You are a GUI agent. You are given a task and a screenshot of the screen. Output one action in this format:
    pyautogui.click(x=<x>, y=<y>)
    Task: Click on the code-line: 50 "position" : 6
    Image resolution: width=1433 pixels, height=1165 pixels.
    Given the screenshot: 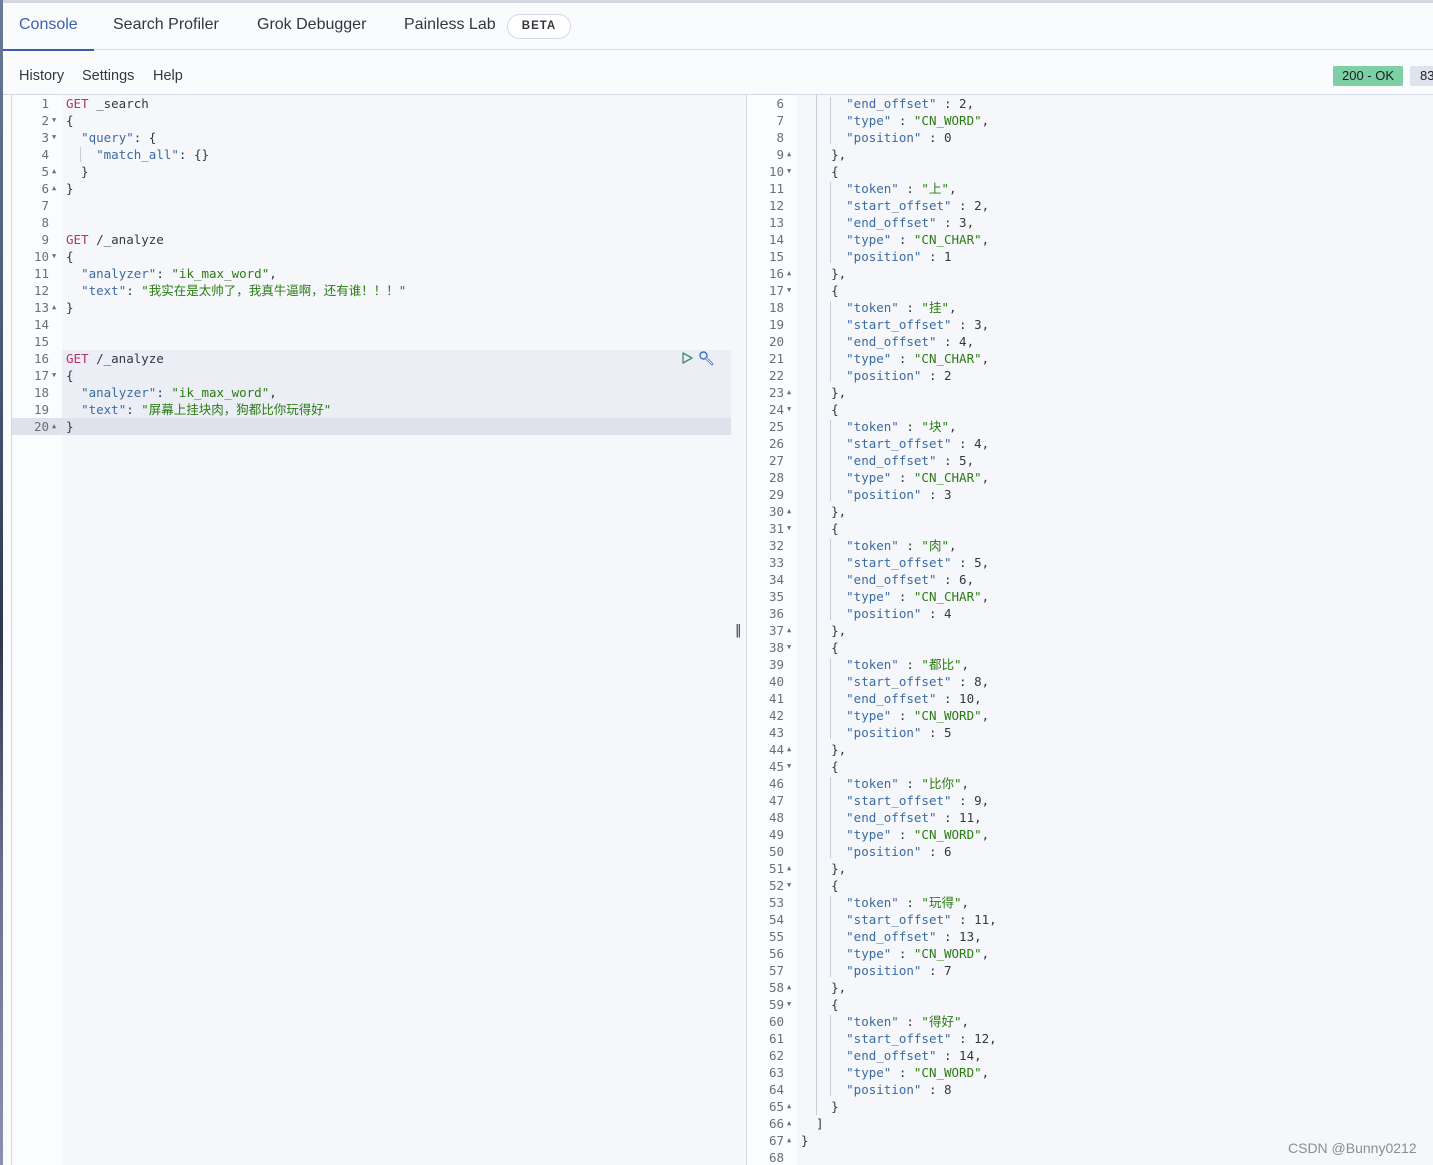 What is the action you would take?
    pyautogui.click(x=1090, y=851)
    